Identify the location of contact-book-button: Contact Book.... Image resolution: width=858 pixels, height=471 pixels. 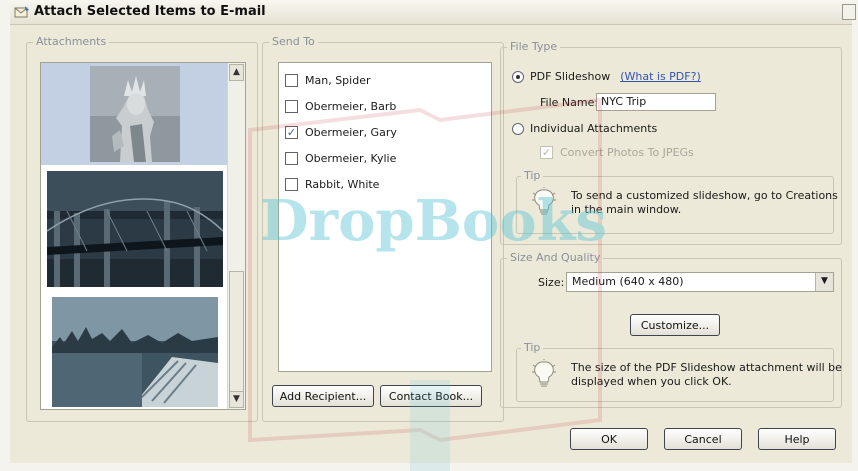
(431, 396).